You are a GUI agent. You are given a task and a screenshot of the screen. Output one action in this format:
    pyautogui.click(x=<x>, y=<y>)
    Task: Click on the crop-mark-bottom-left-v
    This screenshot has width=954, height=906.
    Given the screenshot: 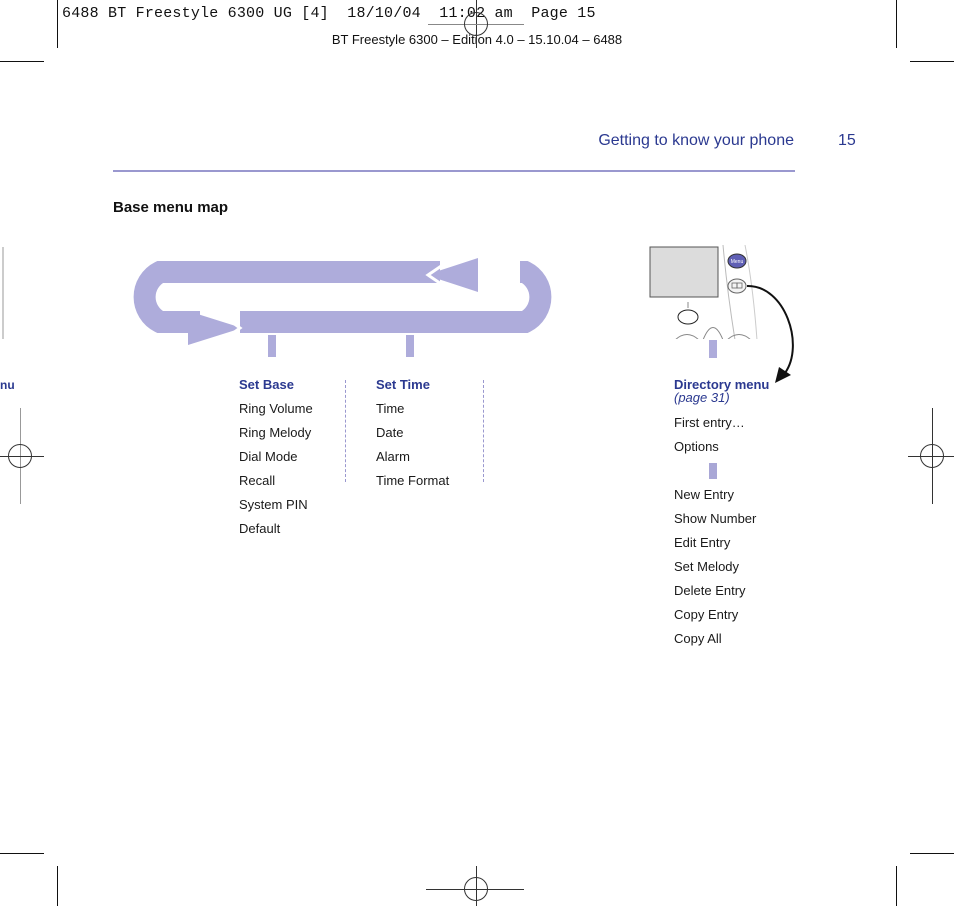 What is the action you would take?
    pyautogui.click(x=57, y=886)
    